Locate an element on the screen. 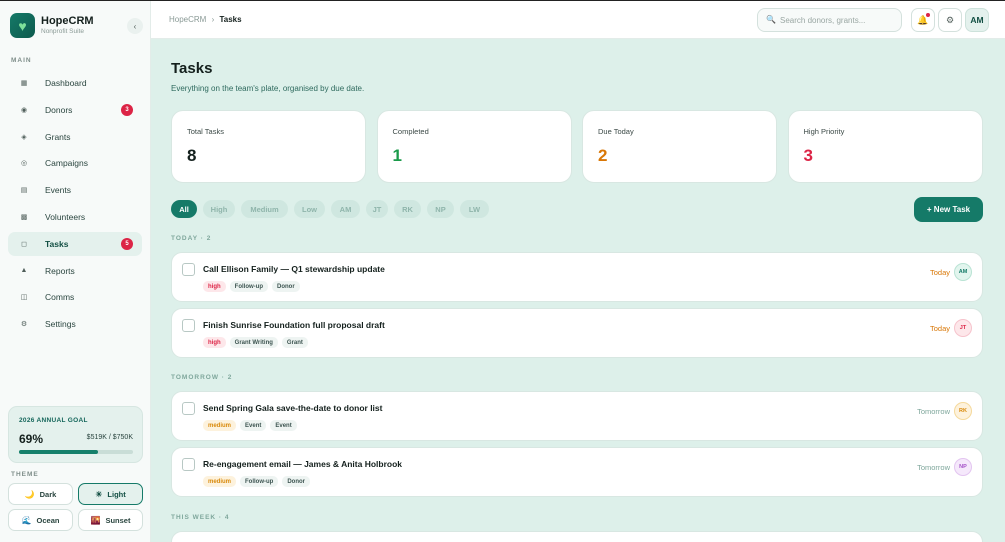  count-badge: 5 is located at coordinates (127, 243).